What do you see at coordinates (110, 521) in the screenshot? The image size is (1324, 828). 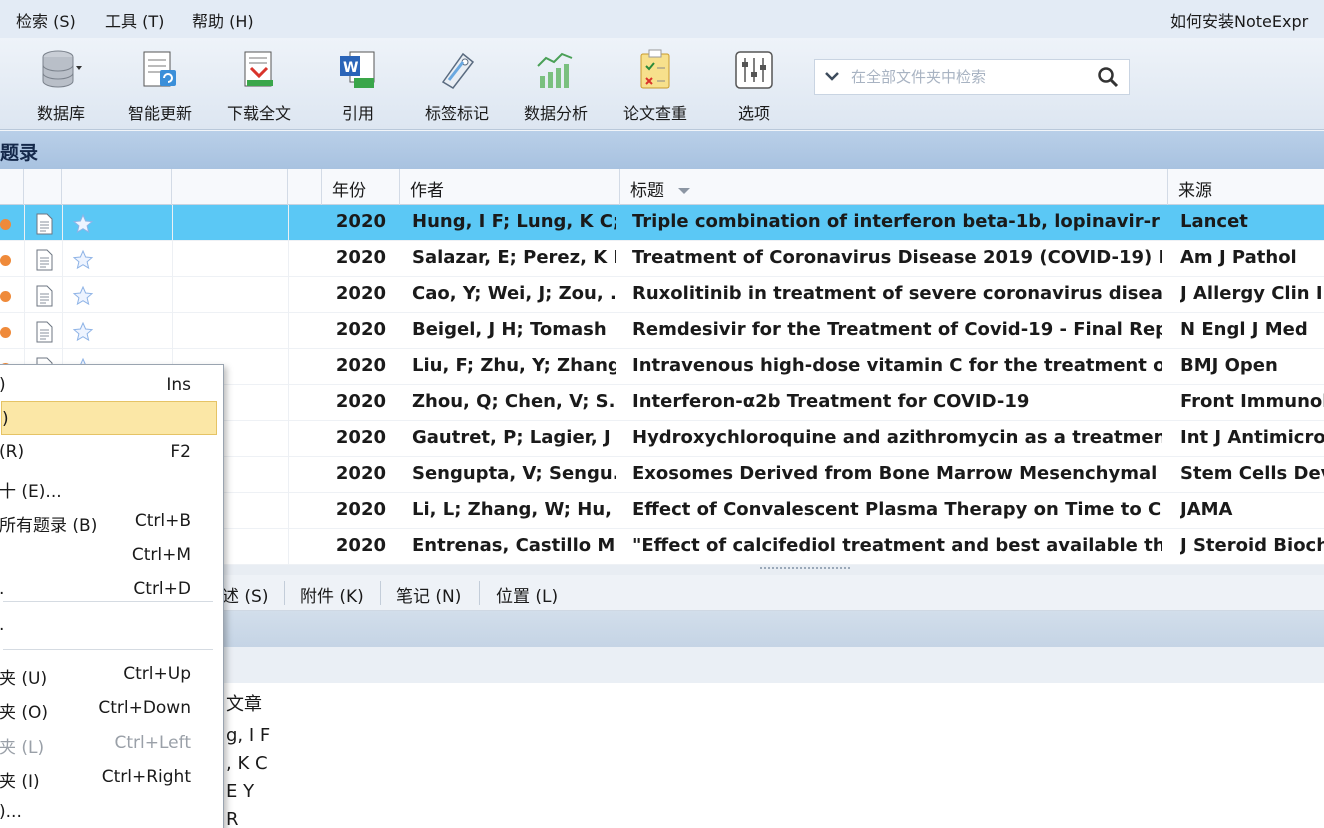 I see `context-menu-item: 所有题录 (B) Ctrl+B` at bounding box center [110, 521].